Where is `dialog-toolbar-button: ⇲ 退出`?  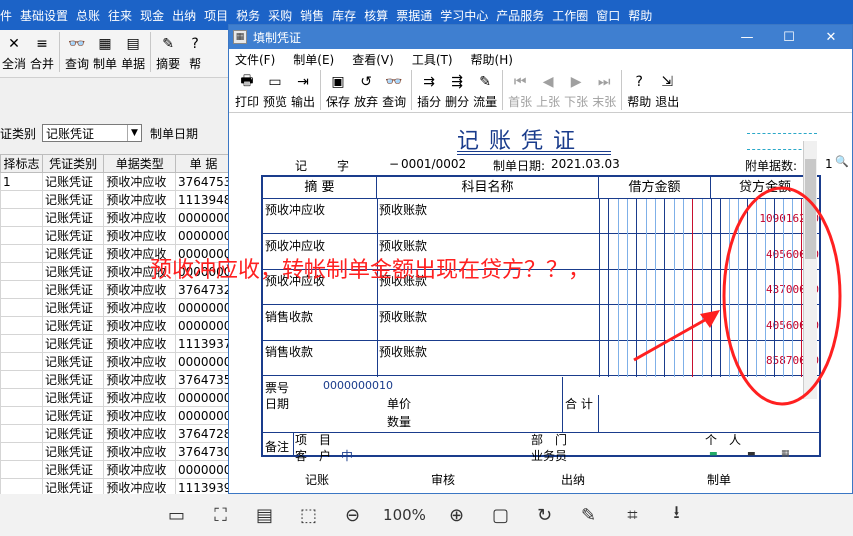 dialog-toolbar-button: ⇲ 退出 is located at coordinates (667, 91).